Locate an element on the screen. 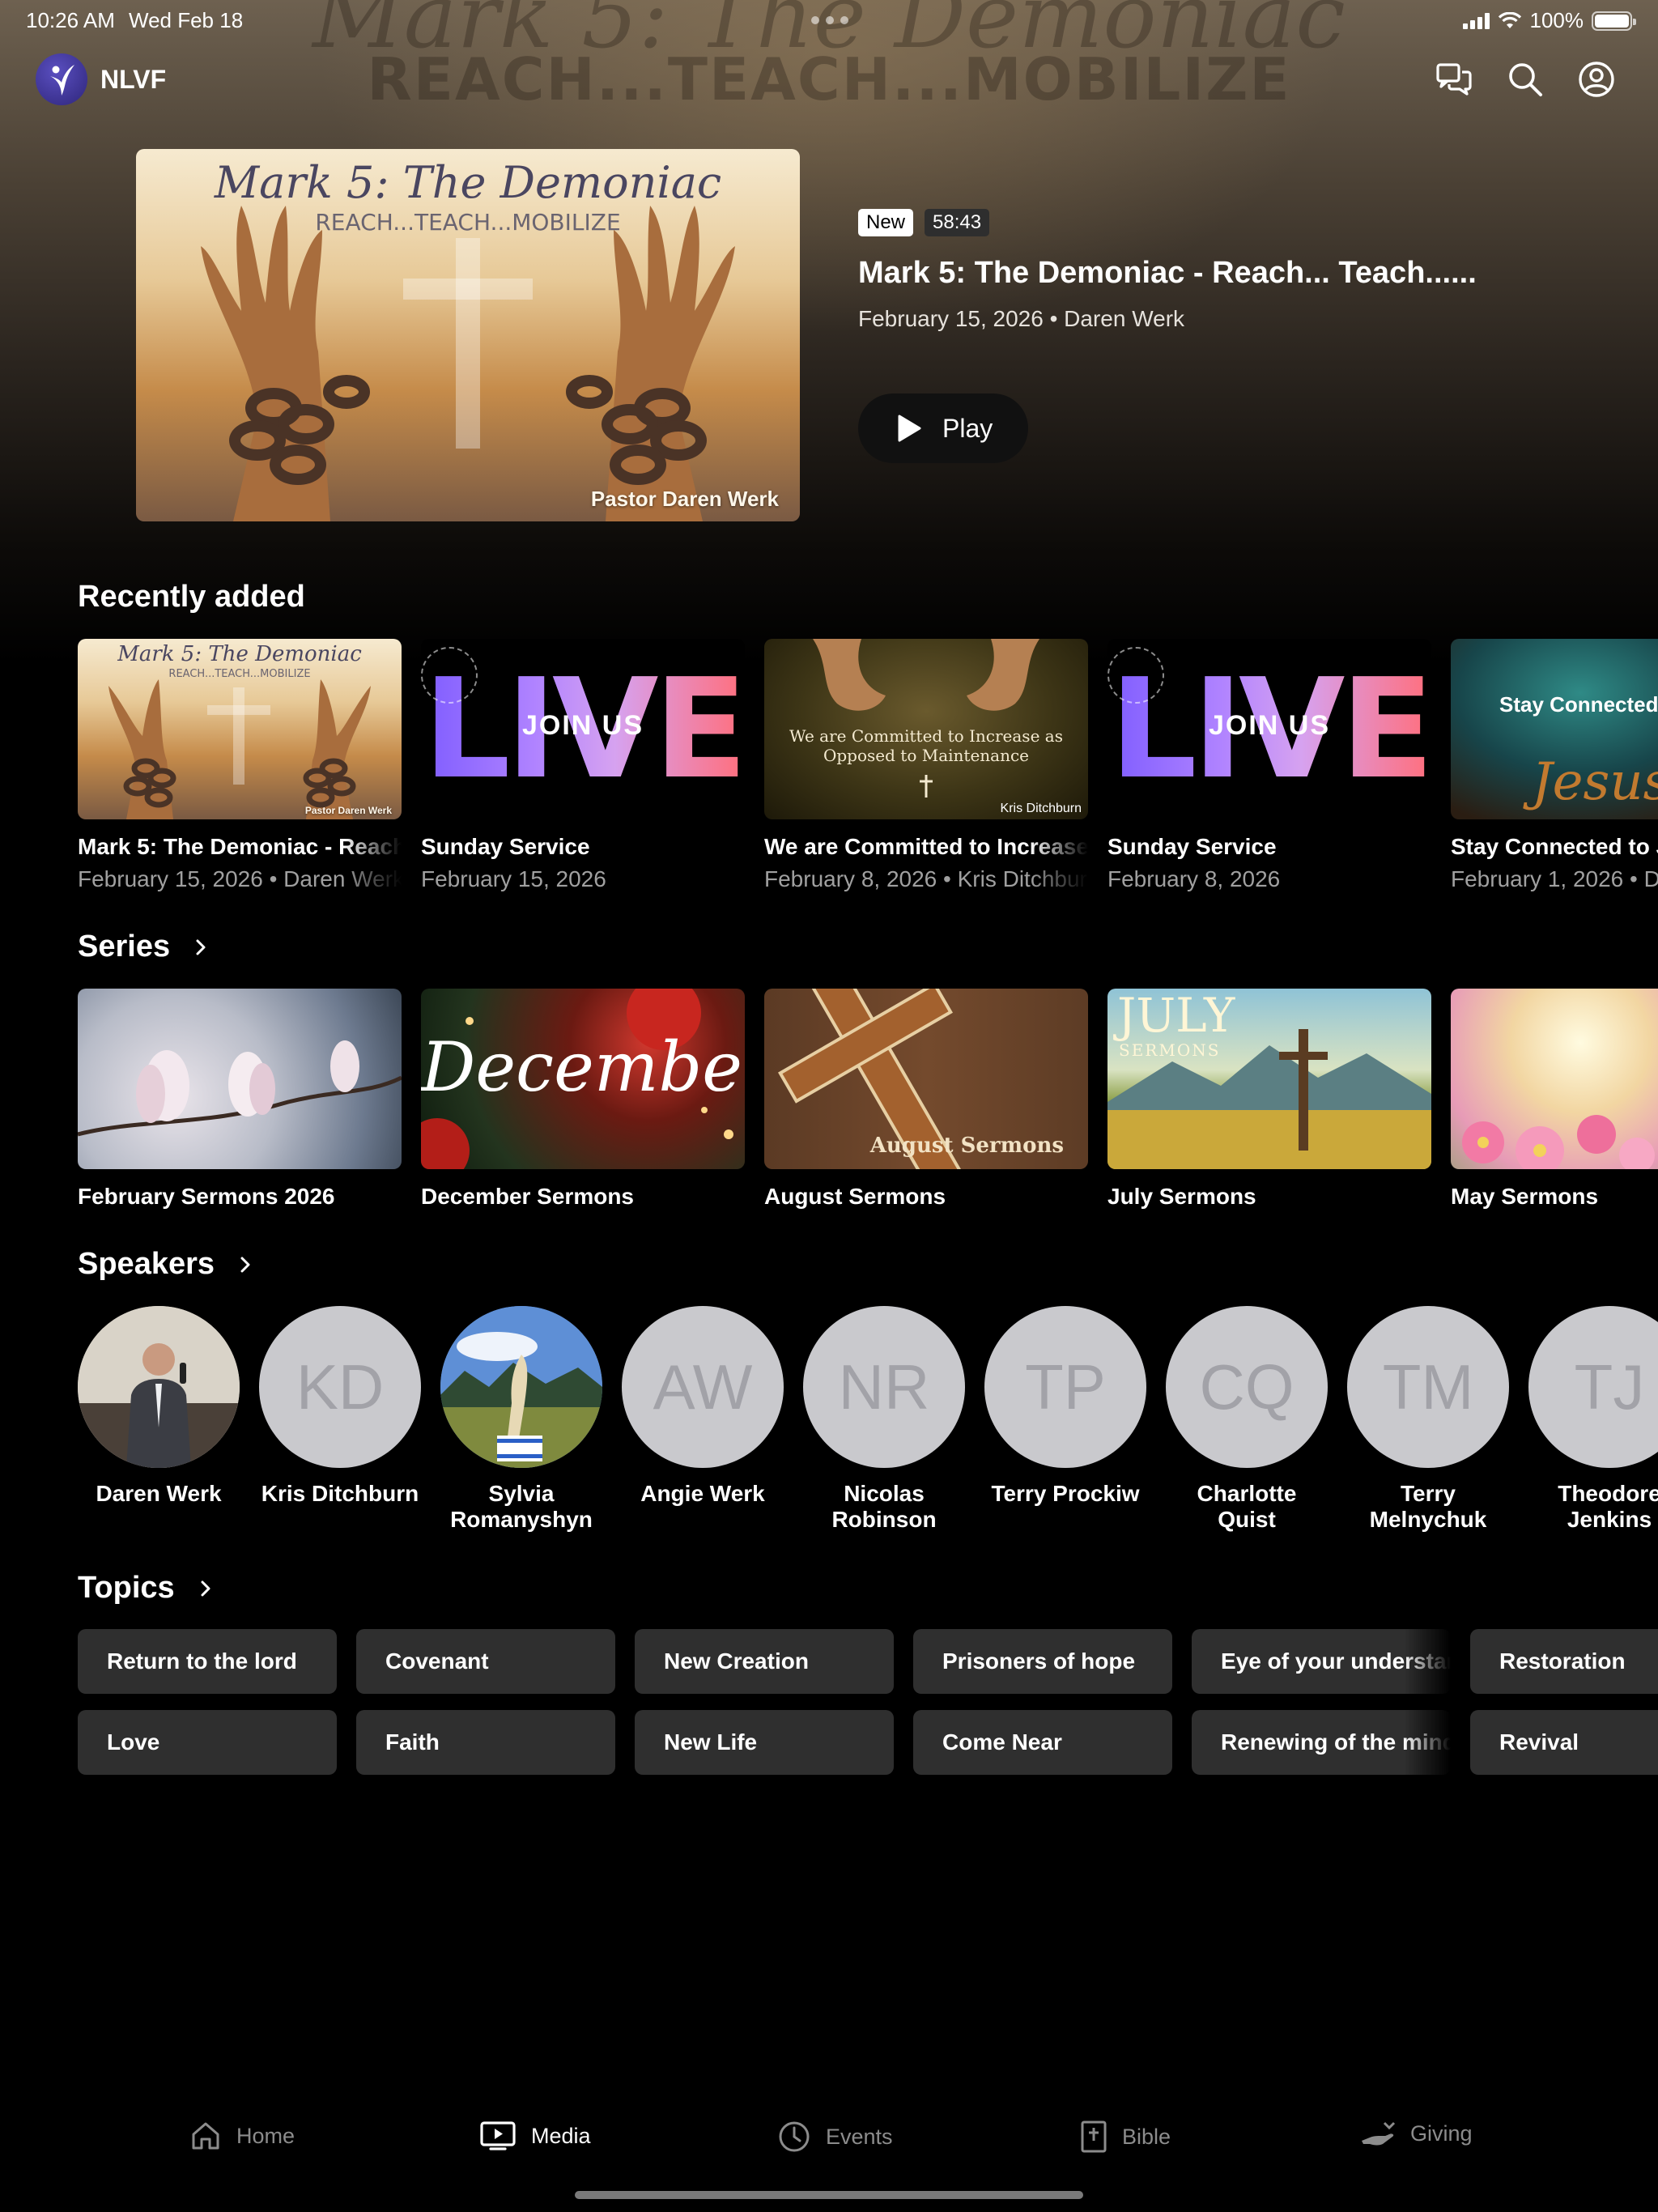 The image size is (1658, 2212). series-card: February Sermons 2026 is located at coordinates (240, 1099).